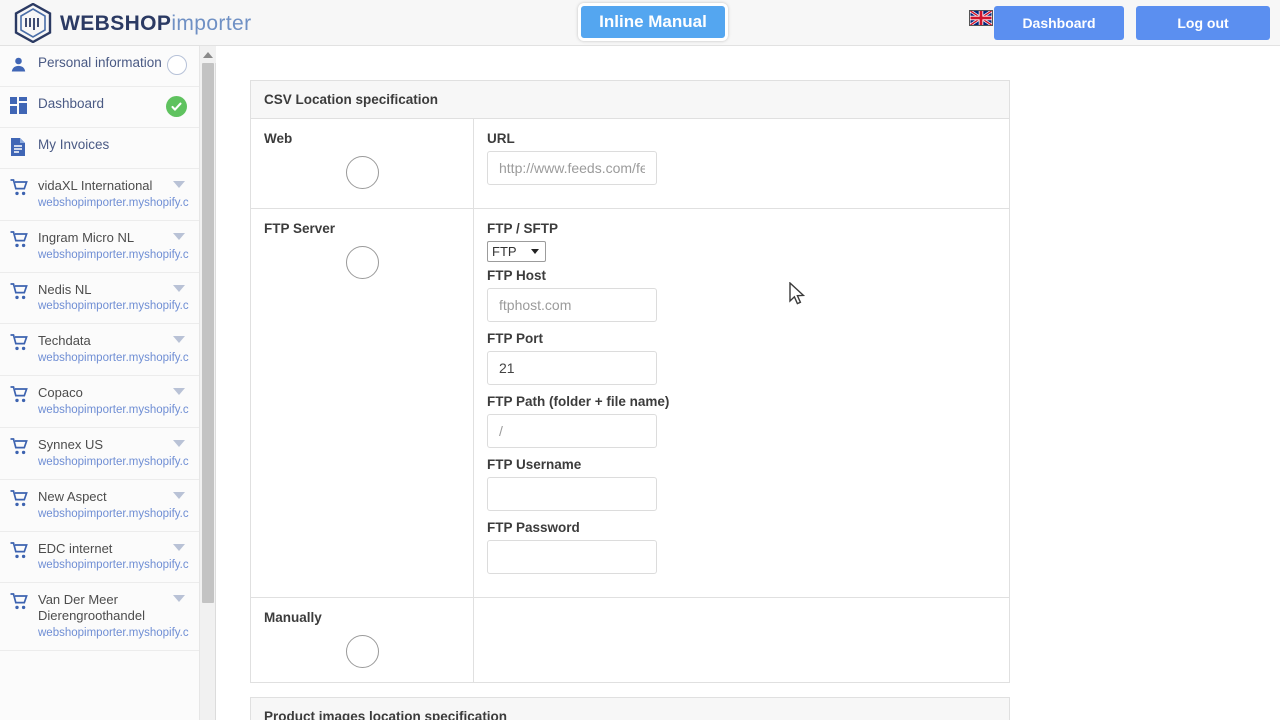 The height and width of the screenshot is (720, 1280). I want to click on csv-row-ftp-radio-wrap, so click(362, 259).